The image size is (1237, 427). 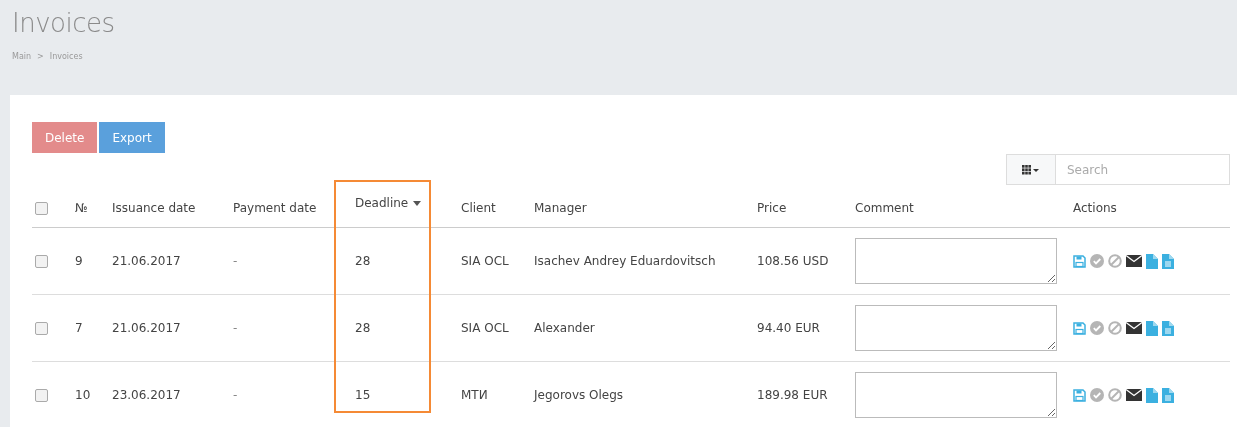 I want to click on column-header: Client, so click(x=478, y=208).